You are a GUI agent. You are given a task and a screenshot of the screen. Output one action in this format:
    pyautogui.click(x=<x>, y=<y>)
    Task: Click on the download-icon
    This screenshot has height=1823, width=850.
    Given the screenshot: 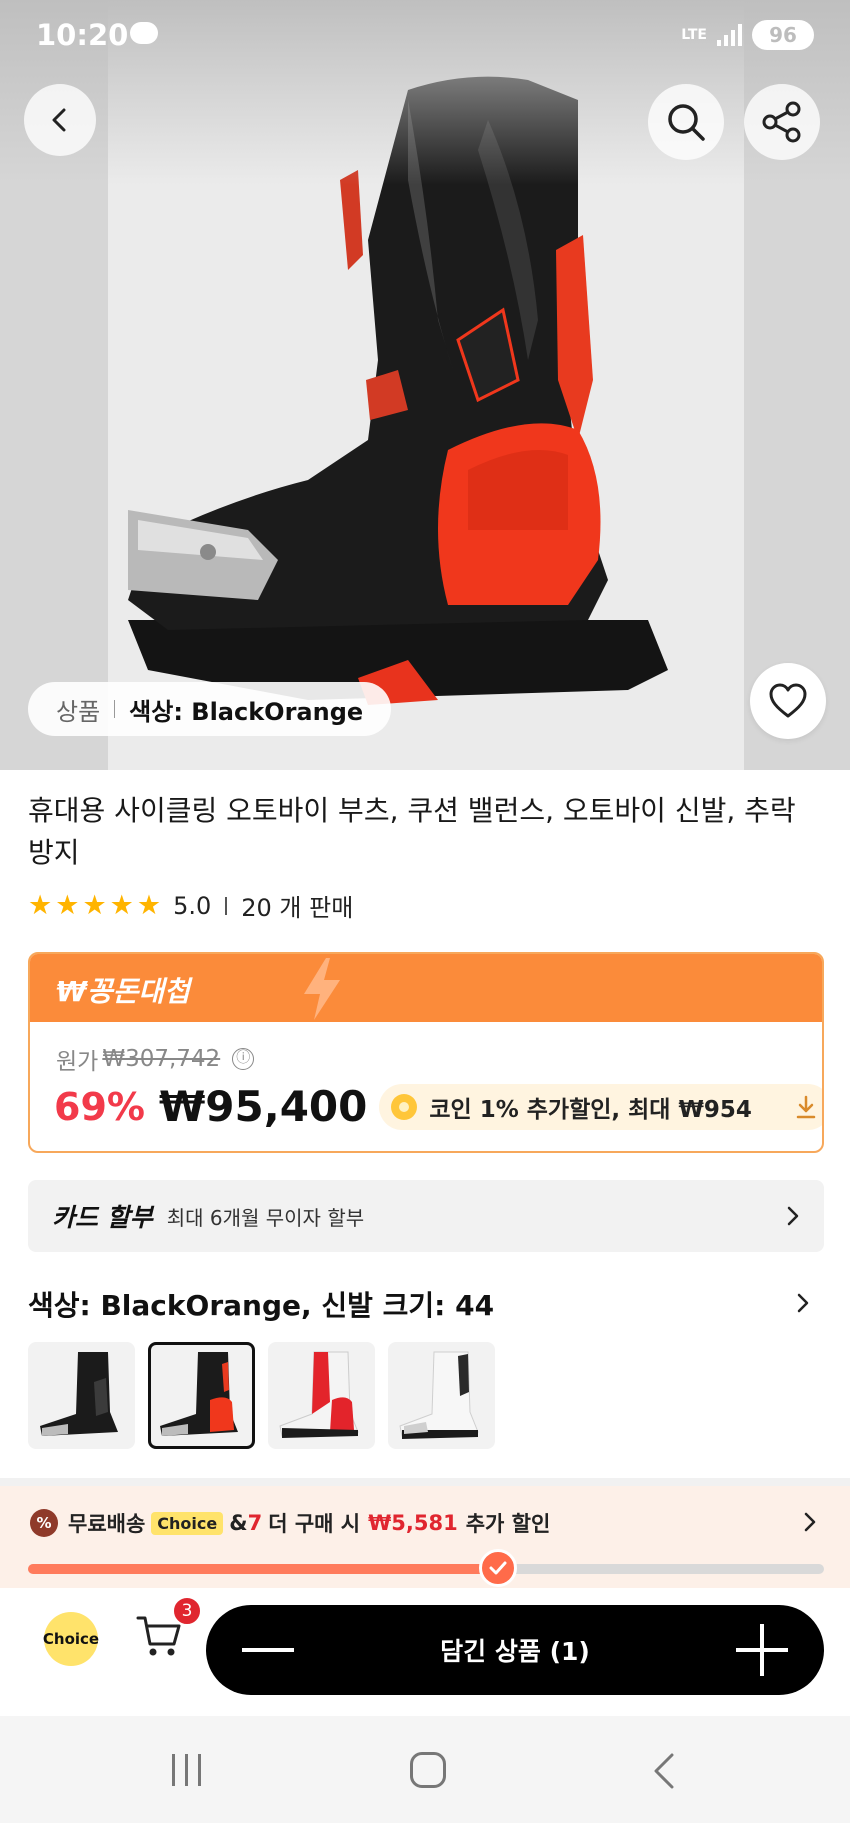 What is the action you would take?
    pyautogui.click(x=806, y=1107)
    